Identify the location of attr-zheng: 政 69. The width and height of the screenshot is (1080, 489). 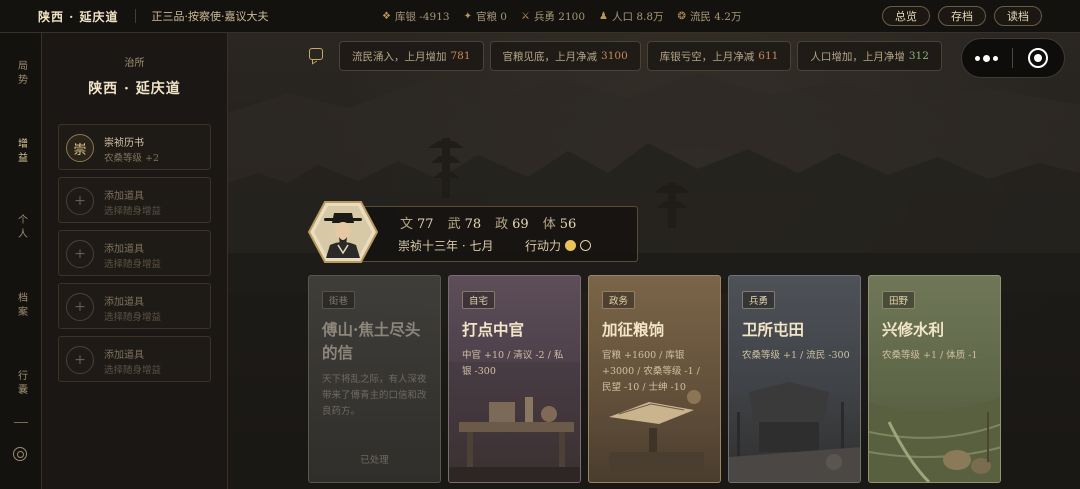
(512, 222).